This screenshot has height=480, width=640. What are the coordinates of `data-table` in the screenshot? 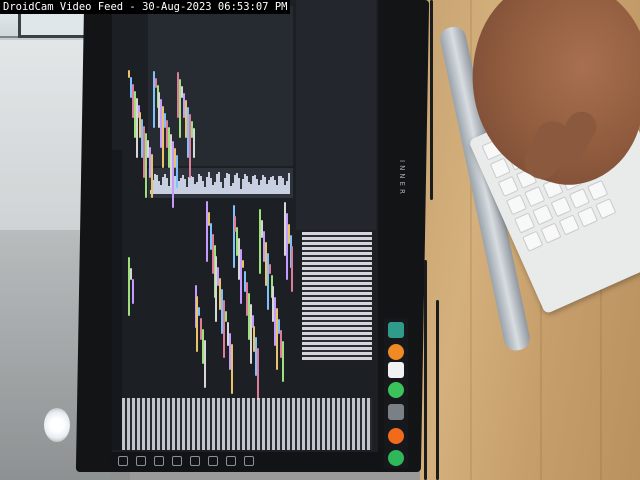 It's located at (337, 296).